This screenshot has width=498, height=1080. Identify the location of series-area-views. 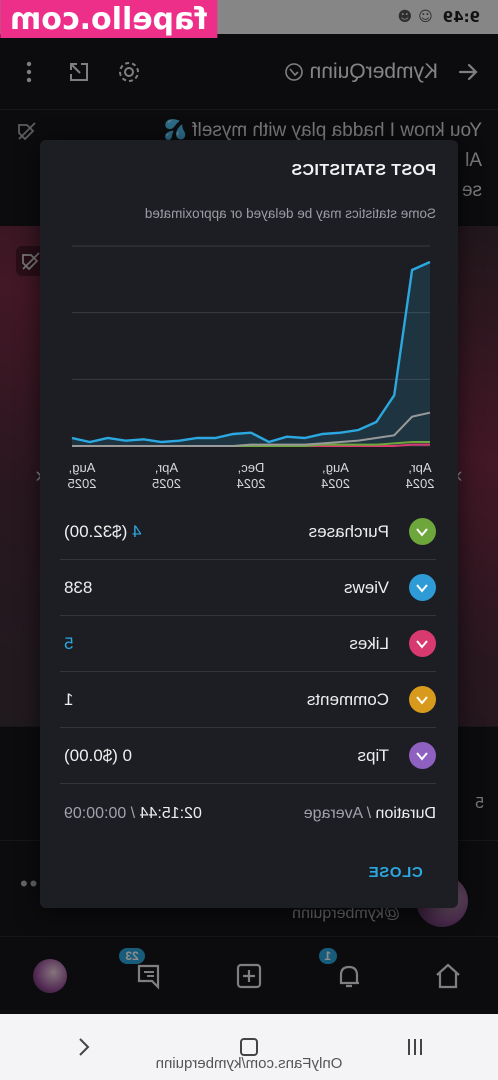
(251, 354).